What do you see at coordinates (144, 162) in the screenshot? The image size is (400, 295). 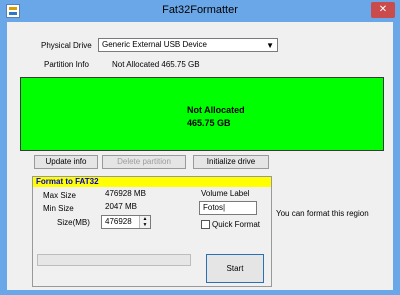 I see `delete-partition-button: Delete partition` at bounding box center [144, 162].